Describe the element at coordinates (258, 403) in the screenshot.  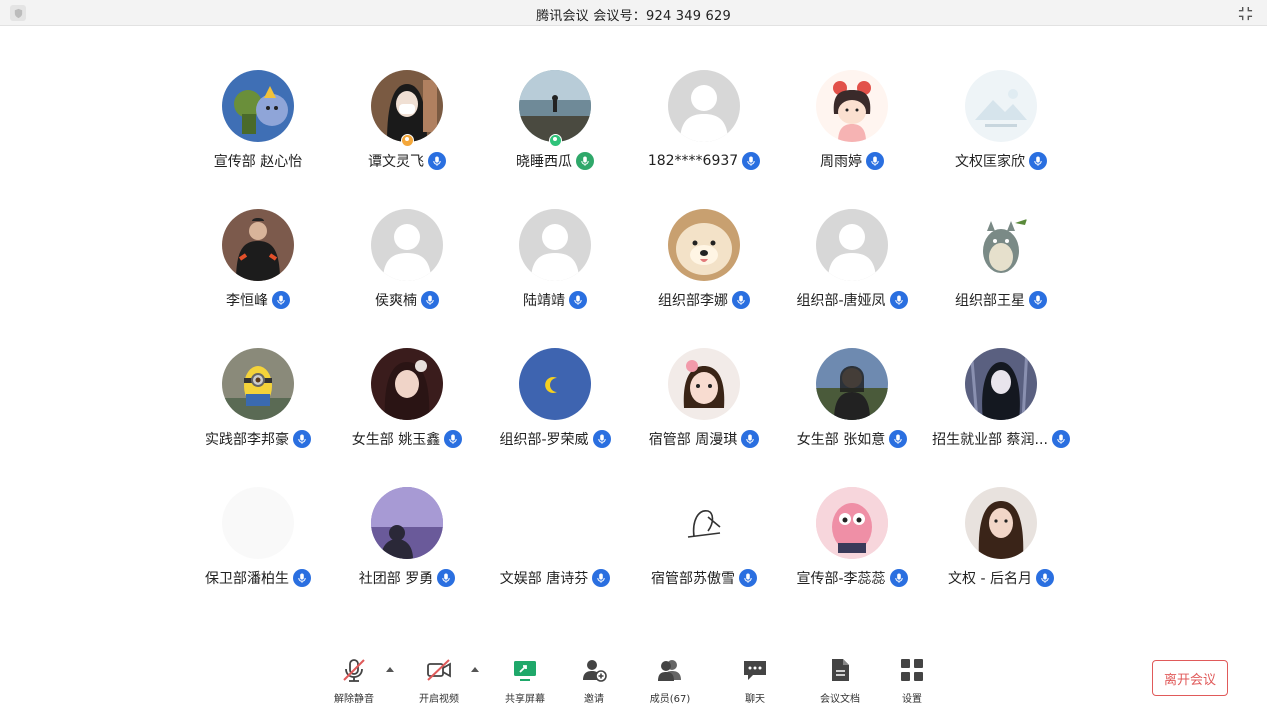
I see `participant-tile: 实践部李邦豪` at that location.